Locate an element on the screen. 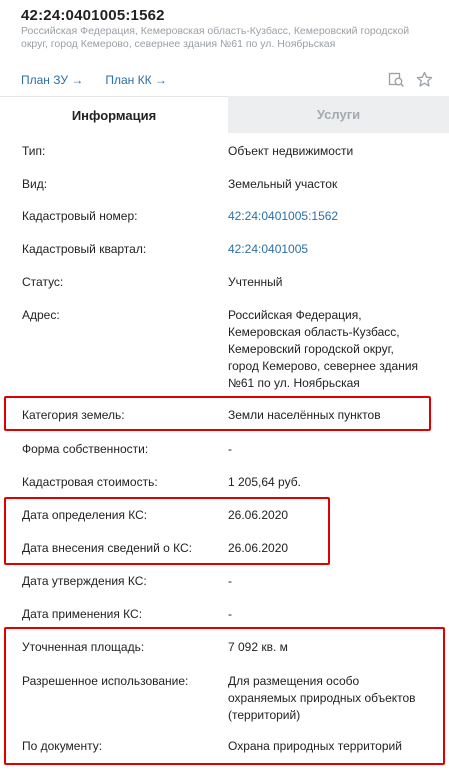 The width and height of the screenshot is (449, 775). tab-bar: Информация Услуги is located at coordinates (224, 114).